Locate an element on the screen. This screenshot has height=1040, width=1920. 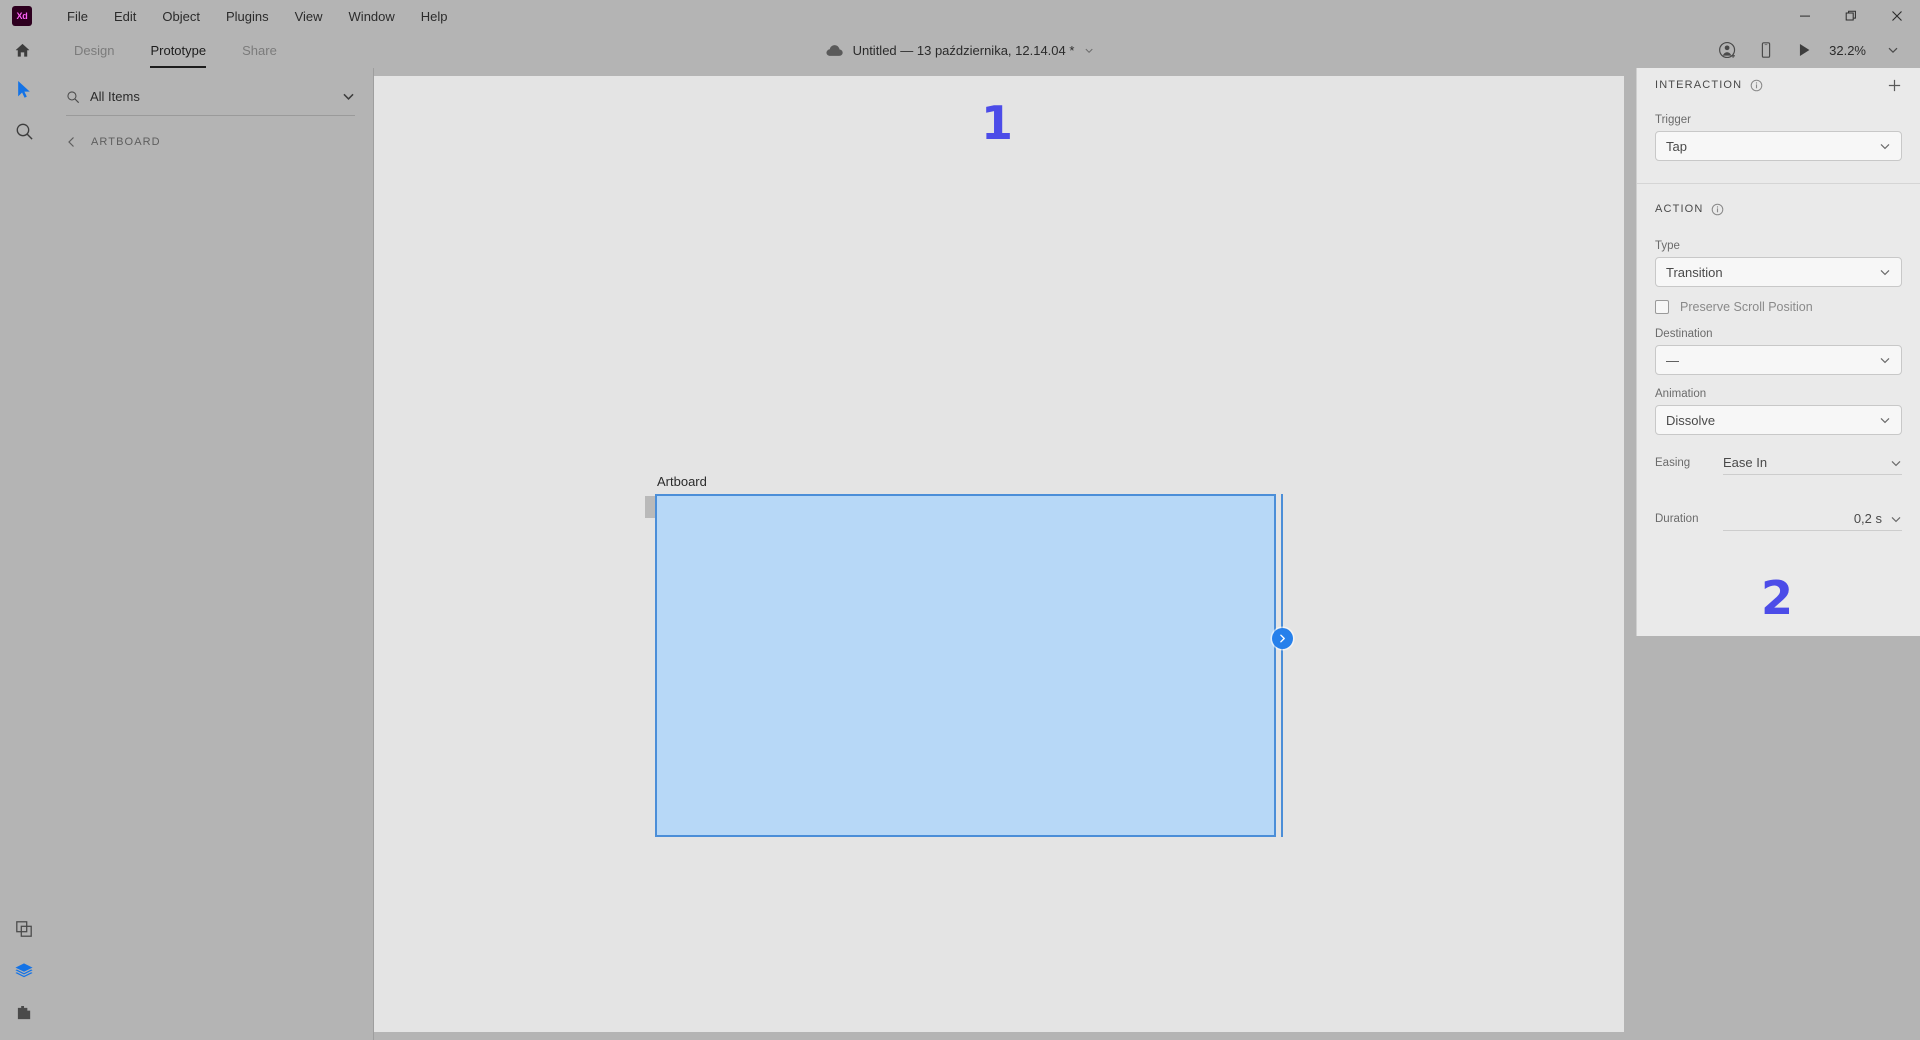
plugins-icon is located at coordinates (23, 1012).